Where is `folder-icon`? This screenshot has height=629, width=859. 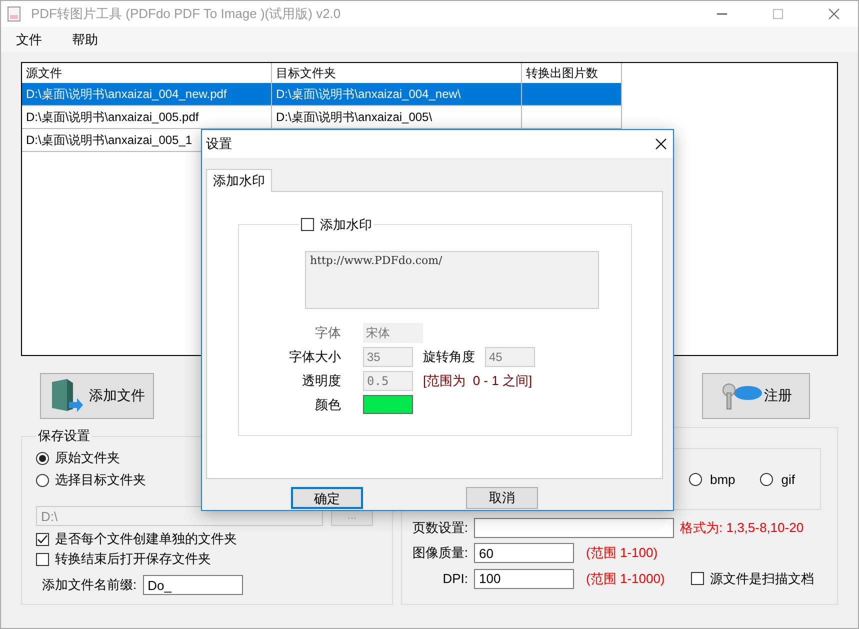
folder-icon is located at coordinates (66, 396).